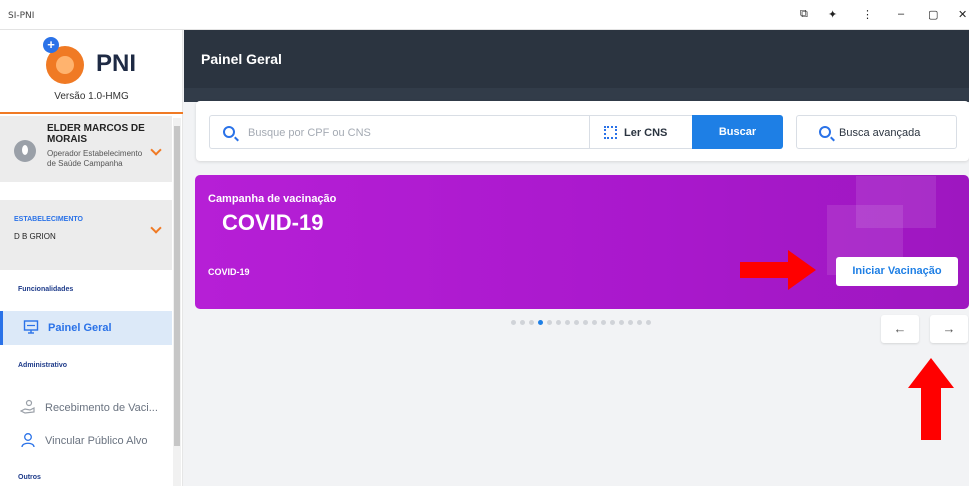 This screenshot has height=486, width=969. What do you see at coordinates (867, 14) in the screenshot?
I see `menu-dots-icon: ⋮` at bounding box center [867, 14].